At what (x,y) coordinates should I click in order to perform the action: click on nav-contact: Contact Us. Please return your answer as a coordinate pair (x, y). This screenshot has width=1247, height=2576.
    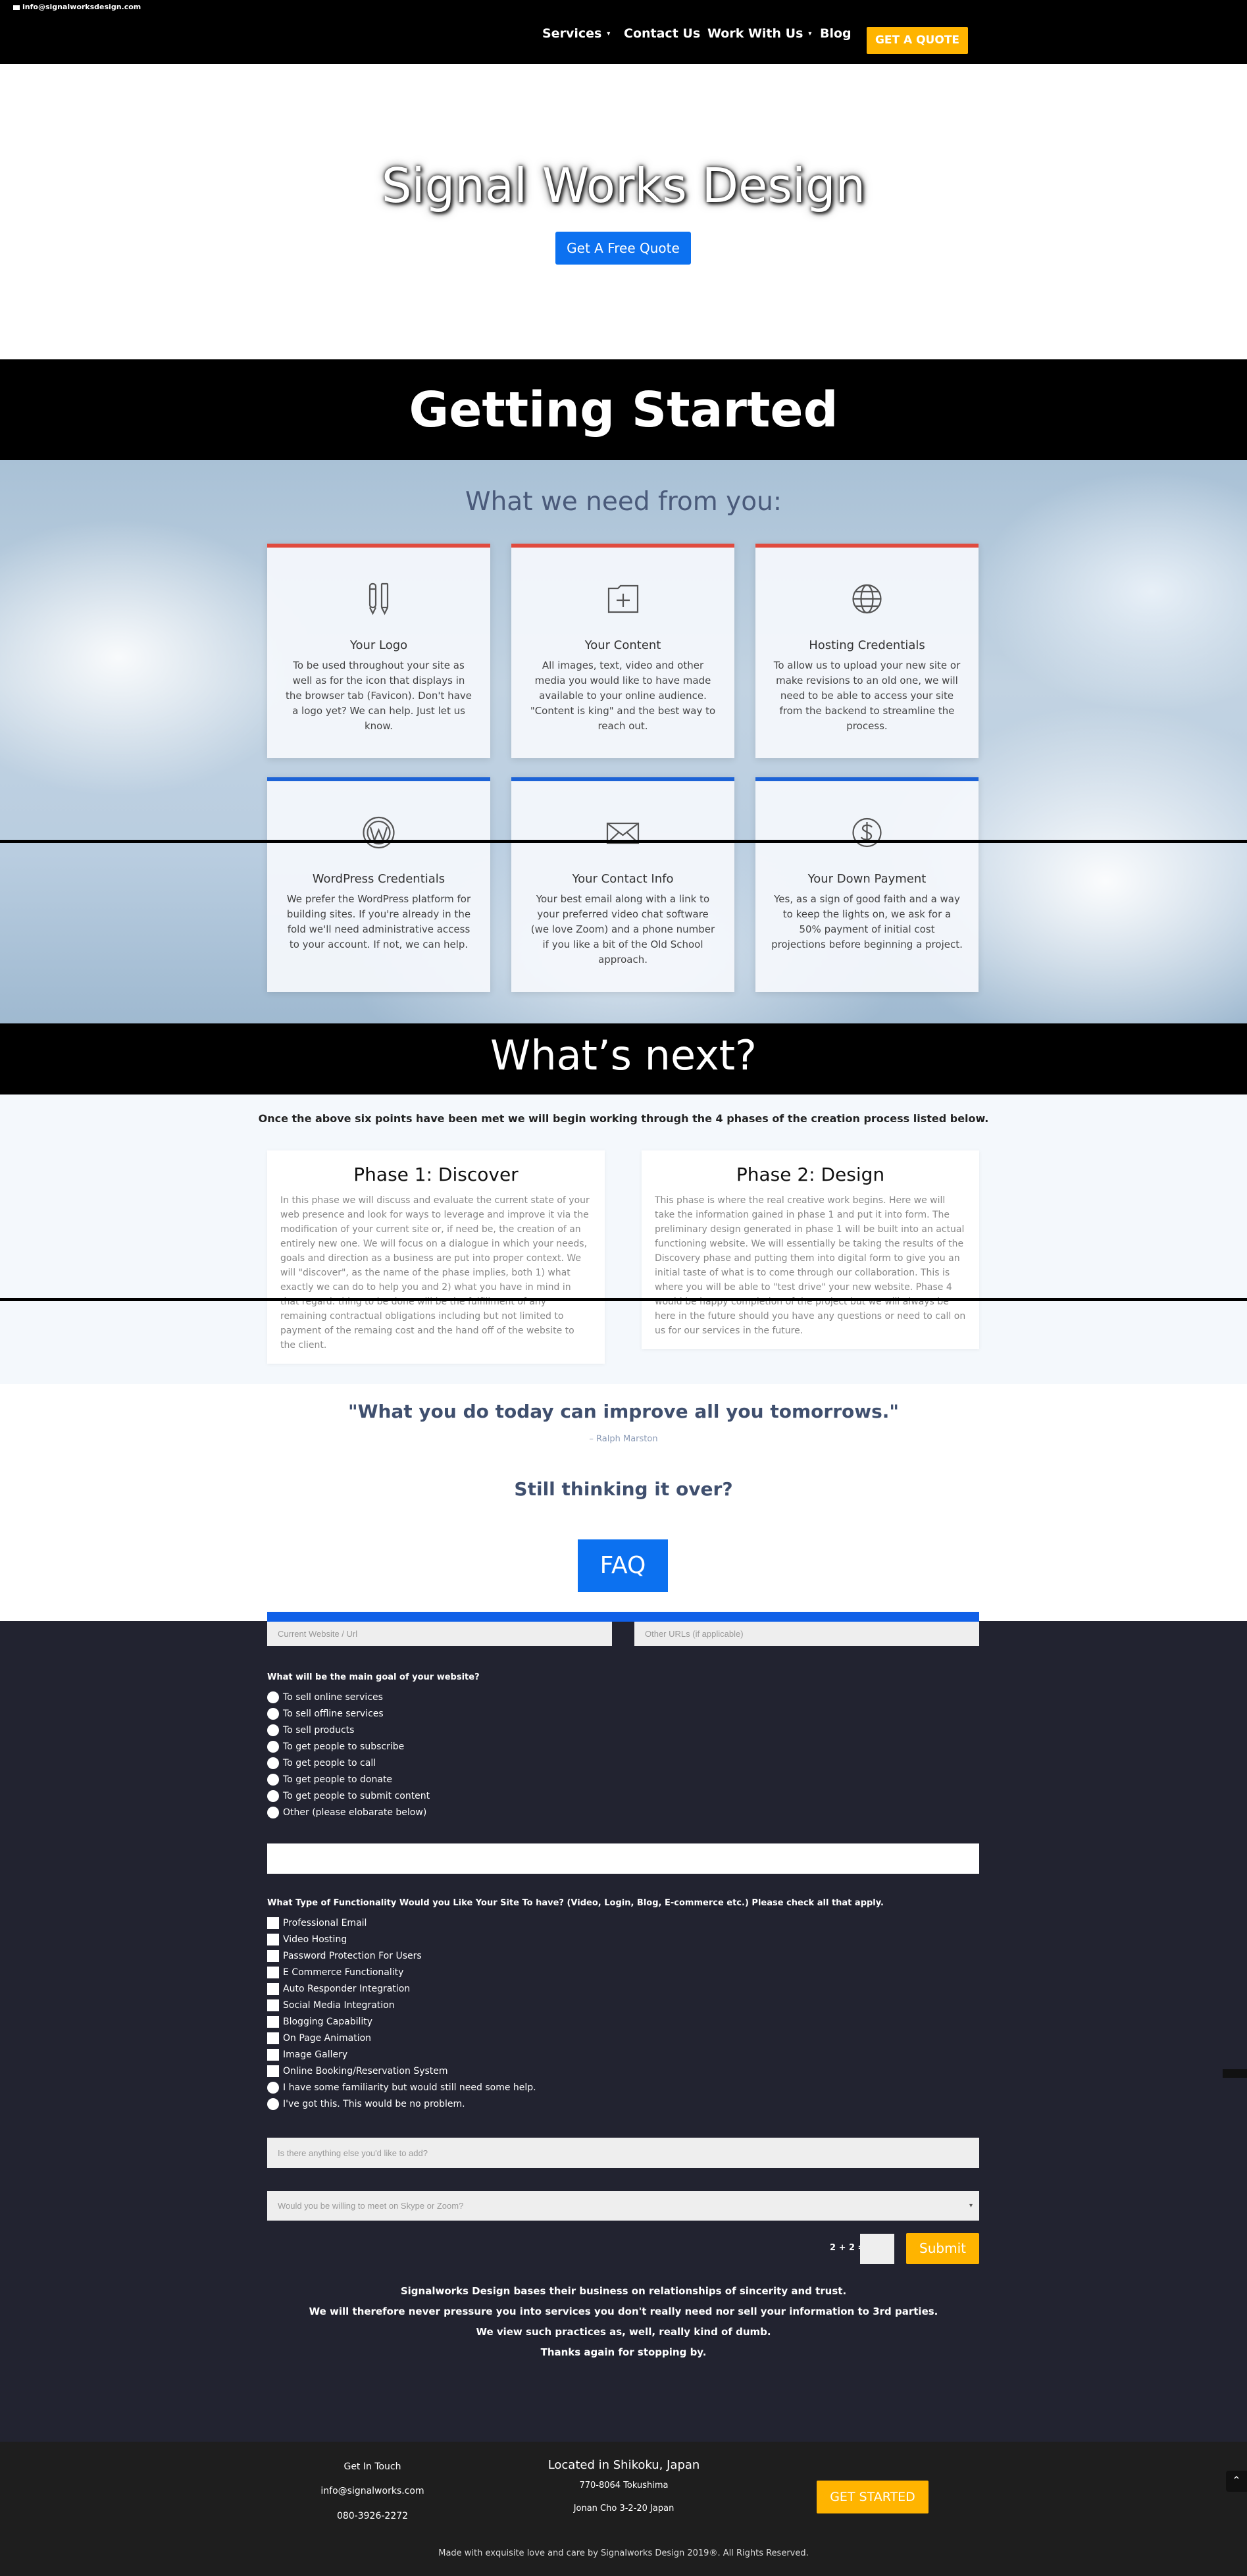
    Looking at the image, I should click on (662, 33).